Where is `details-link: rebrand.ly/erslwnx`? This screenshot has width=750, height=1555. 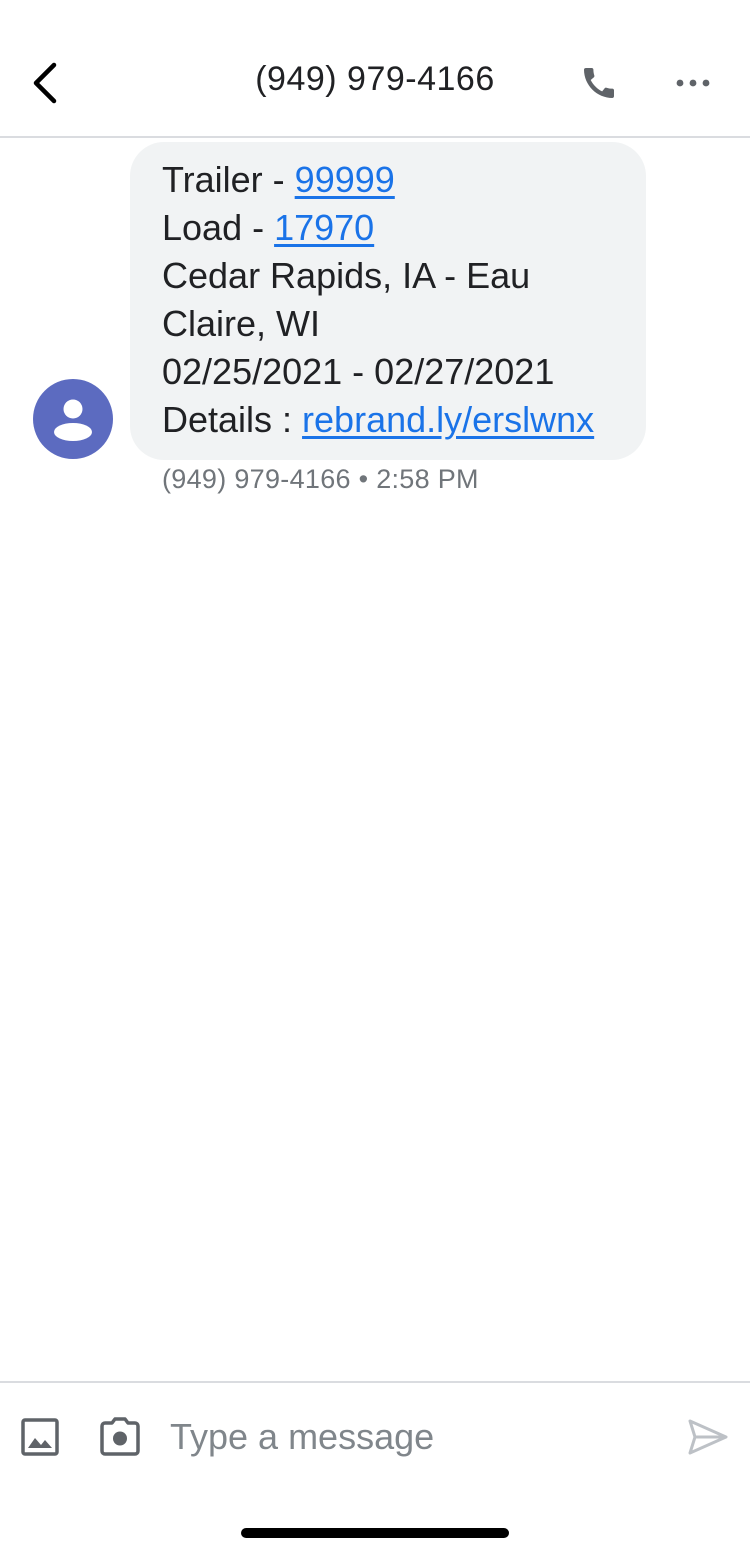
details-link: rebrand.ly/erslwnx is located at coordinates (448, 419).